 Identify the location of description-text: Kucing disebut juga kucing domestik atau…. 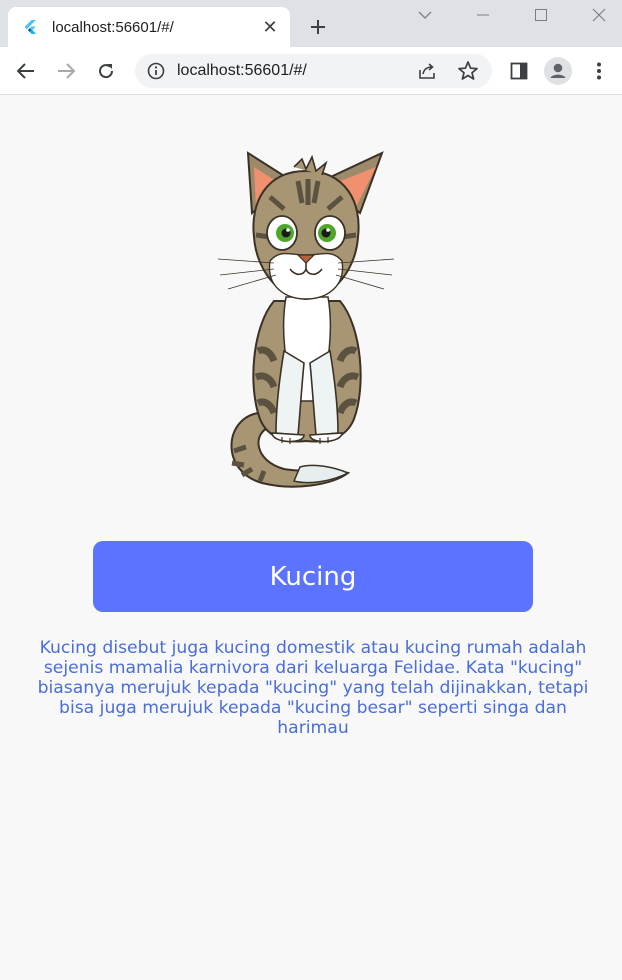
(313, 688).